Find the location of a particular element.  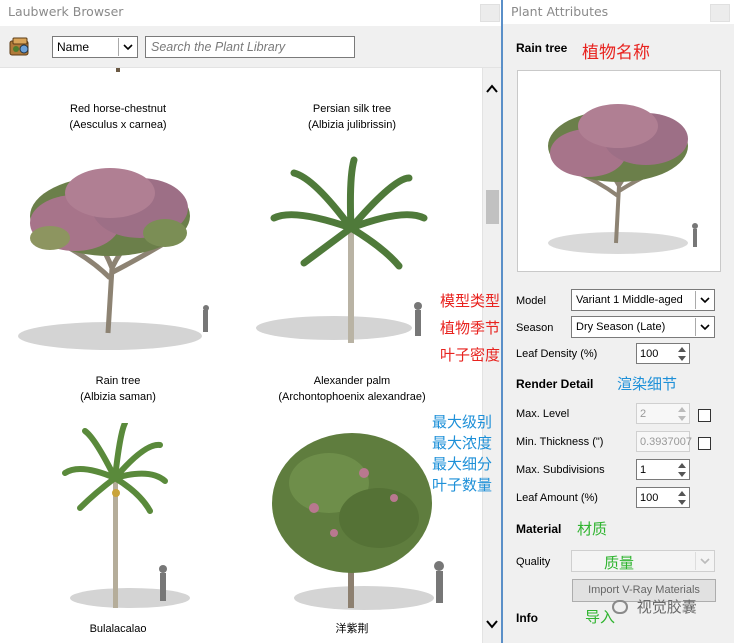

watermark-text: 视觉胶囊 is located at coordinates (666, 607).